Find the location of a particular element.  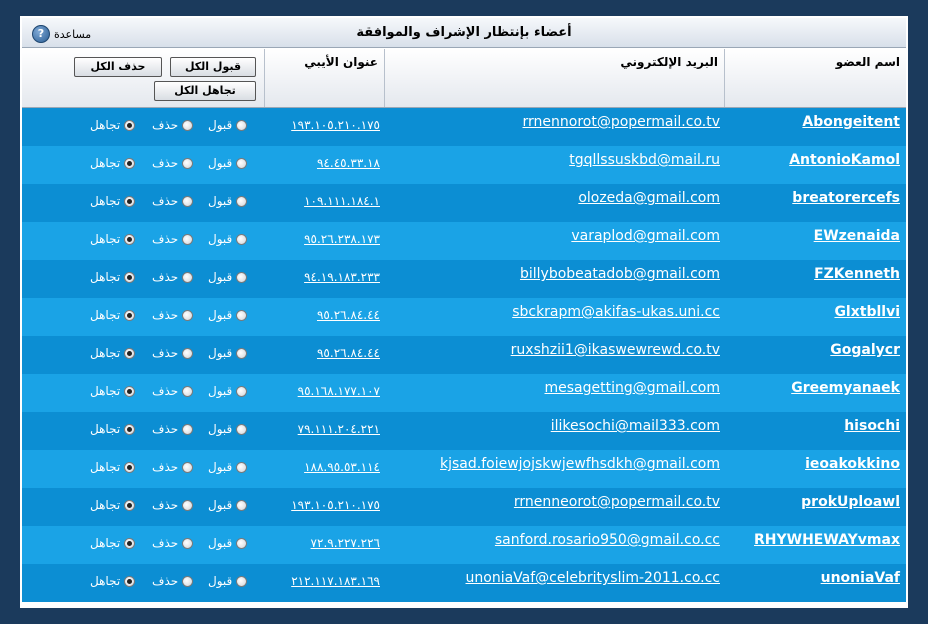

email-link: sanford.rosario950@gmail.co.cc is located at coordinates (607, 540).